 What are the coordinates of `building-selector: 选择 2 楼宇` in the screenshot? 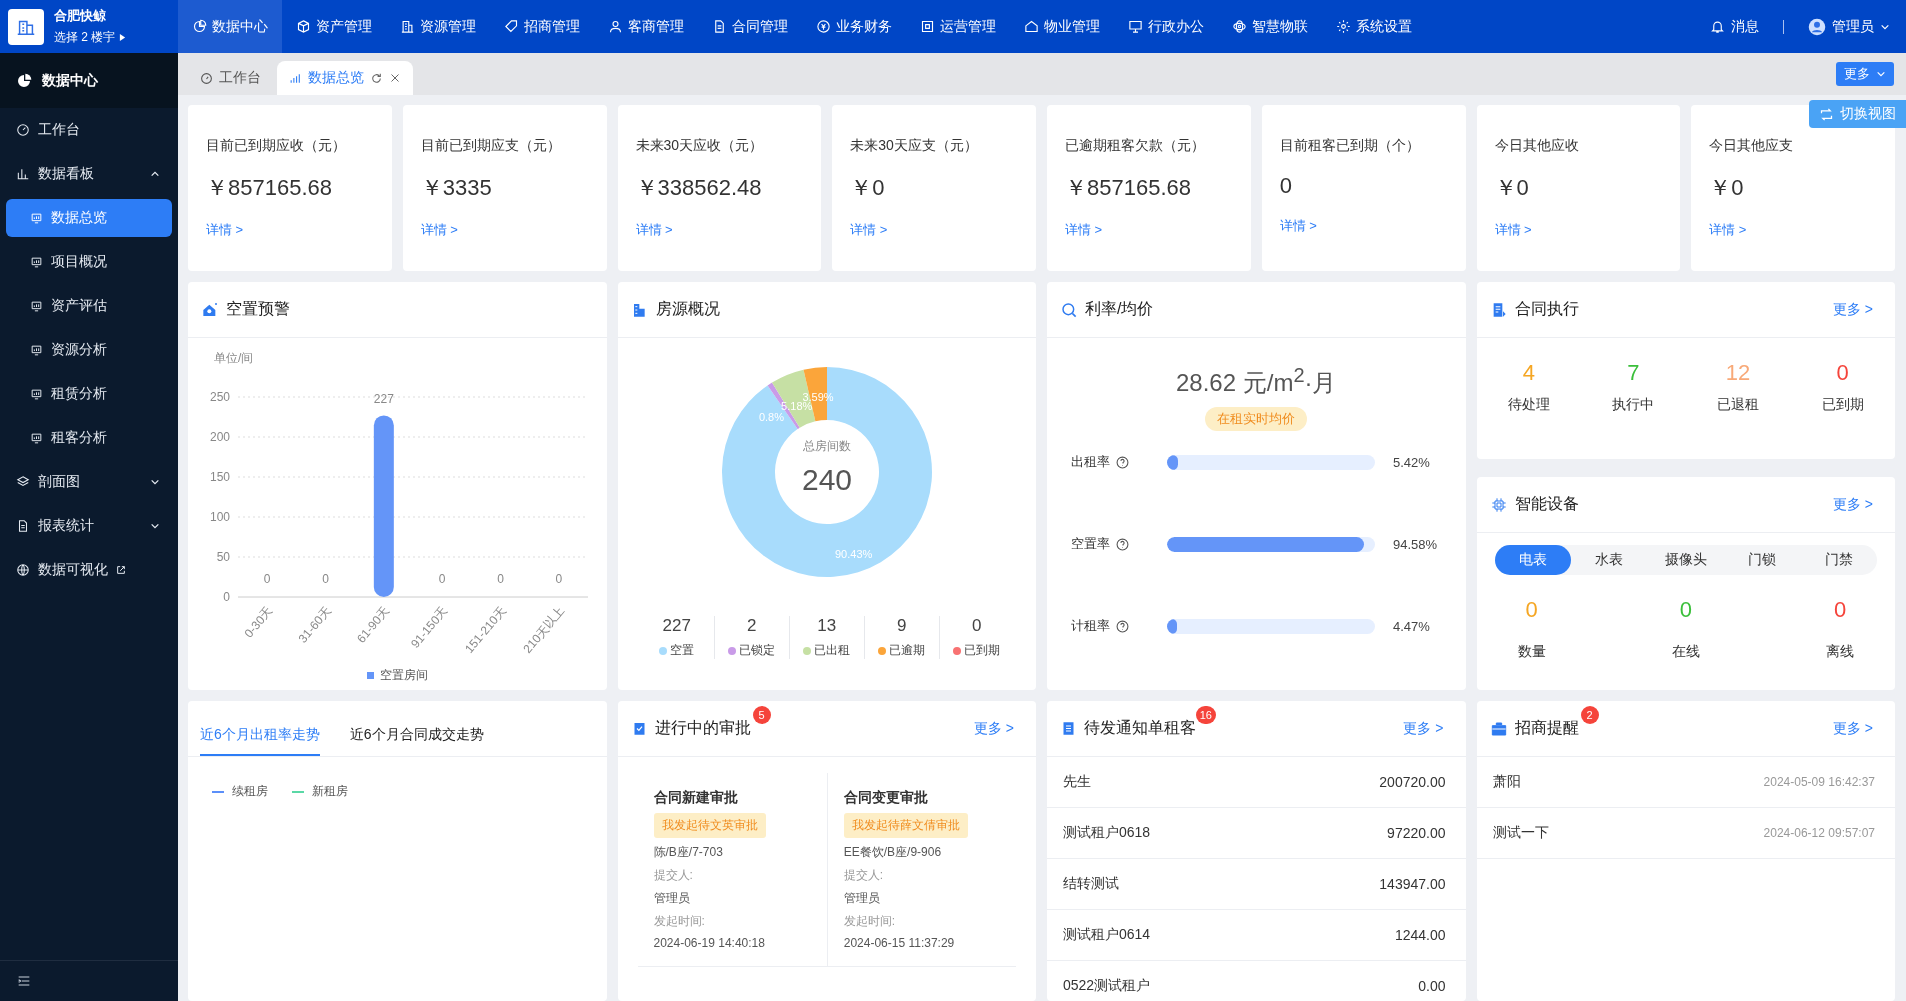 It's located at (90, 37).